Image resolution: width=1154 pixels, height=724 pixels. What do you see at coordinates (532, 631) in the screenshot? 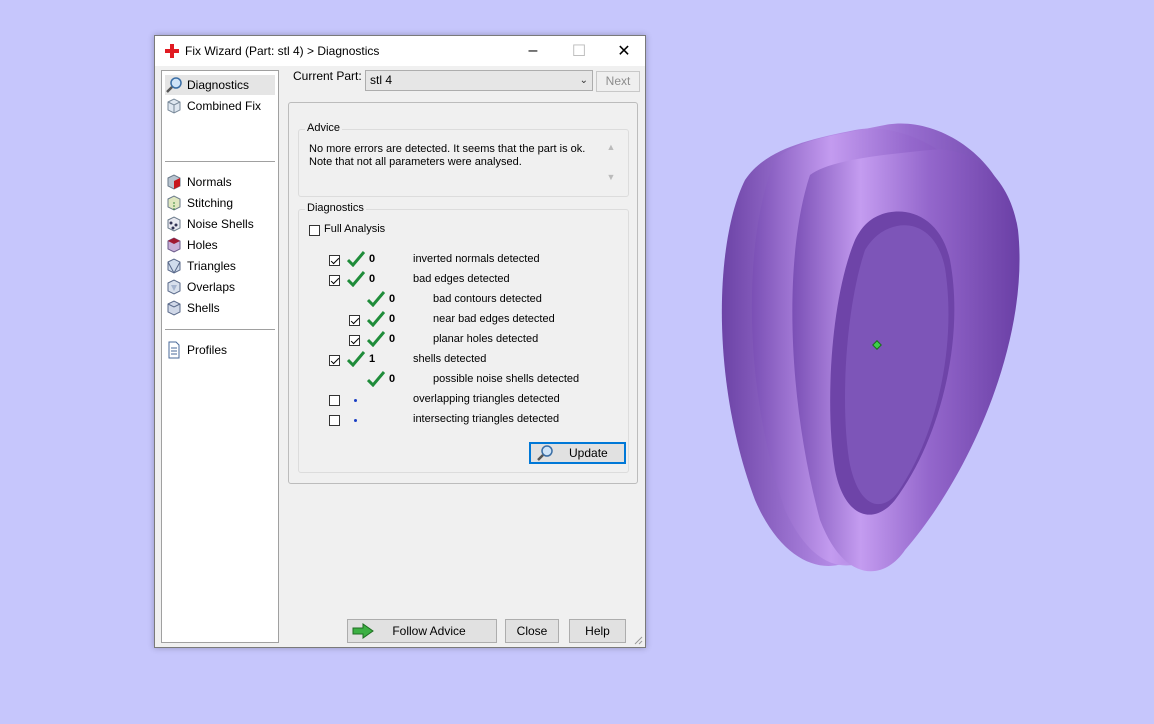
I see `close-button: Close` at bounding box center [532, 631].